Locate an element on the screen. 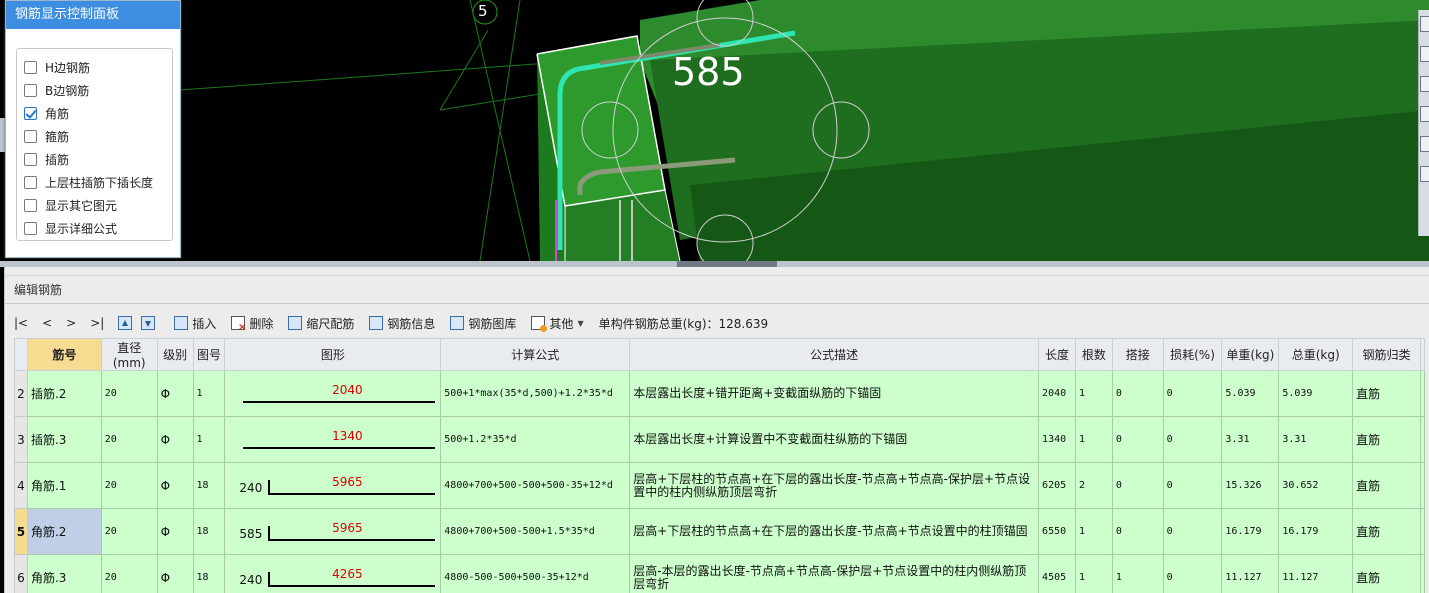 Image resolution: width=1429 pixels, height=593 pixels. panel-option-6: 上层柱插筋下插长度 is located at coordinates (88, 182).